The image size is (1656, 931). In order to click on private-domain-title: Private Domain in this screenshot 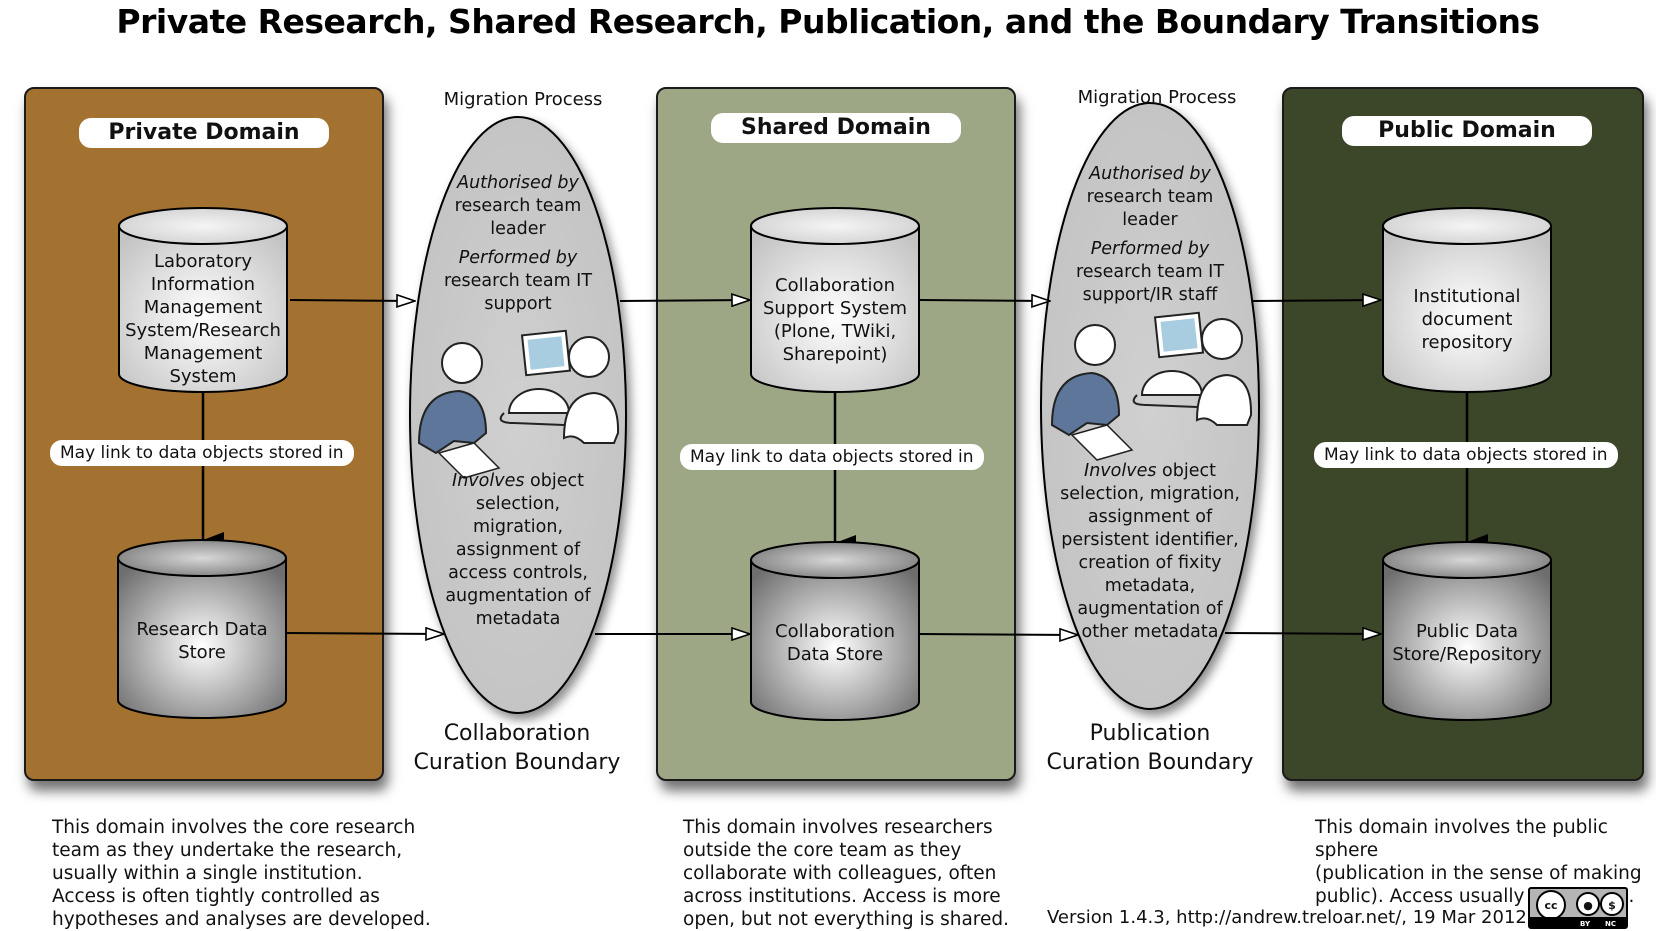, I will do `click(204, 133)`.